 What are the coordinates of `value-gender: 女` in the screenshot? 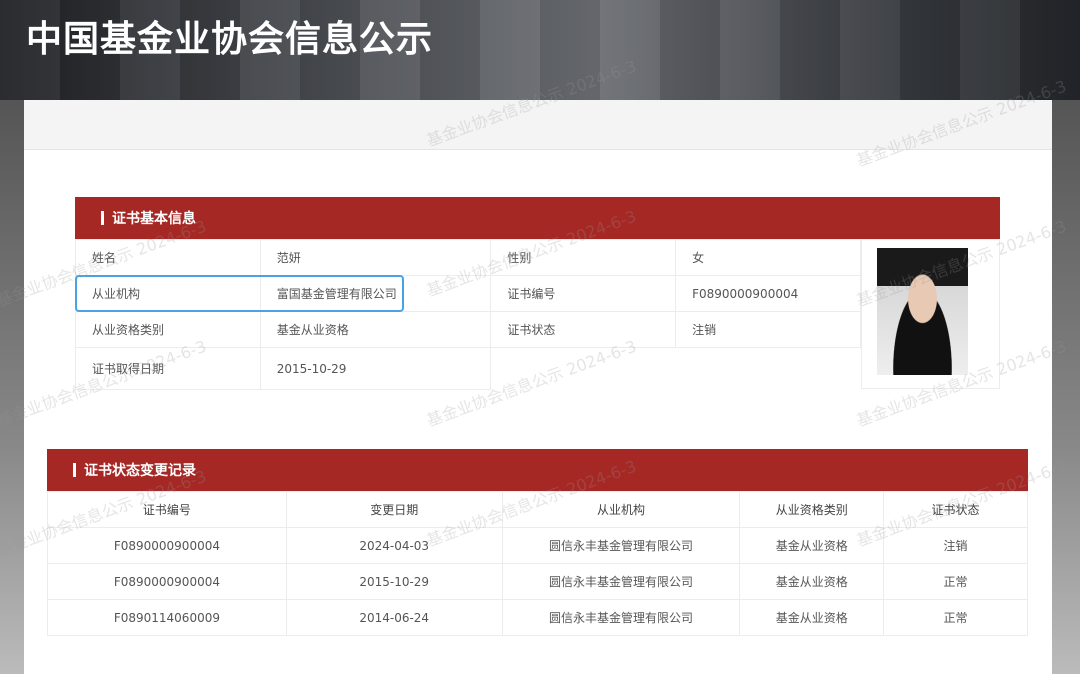 It's located at (768, 257).